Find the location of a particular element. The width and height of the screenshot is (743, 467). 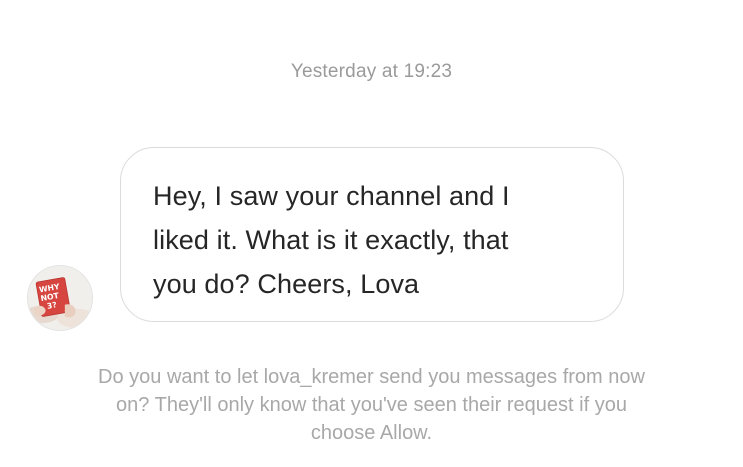

message-line: you do? Cheers, Lova is located at coordinates (286, 284).